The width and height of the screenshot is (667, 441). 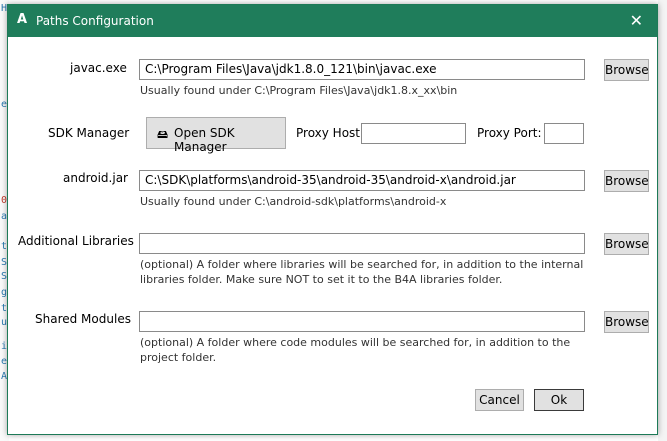 I want to click on android-jar-label: android.jar, so click(x=95, y=178).